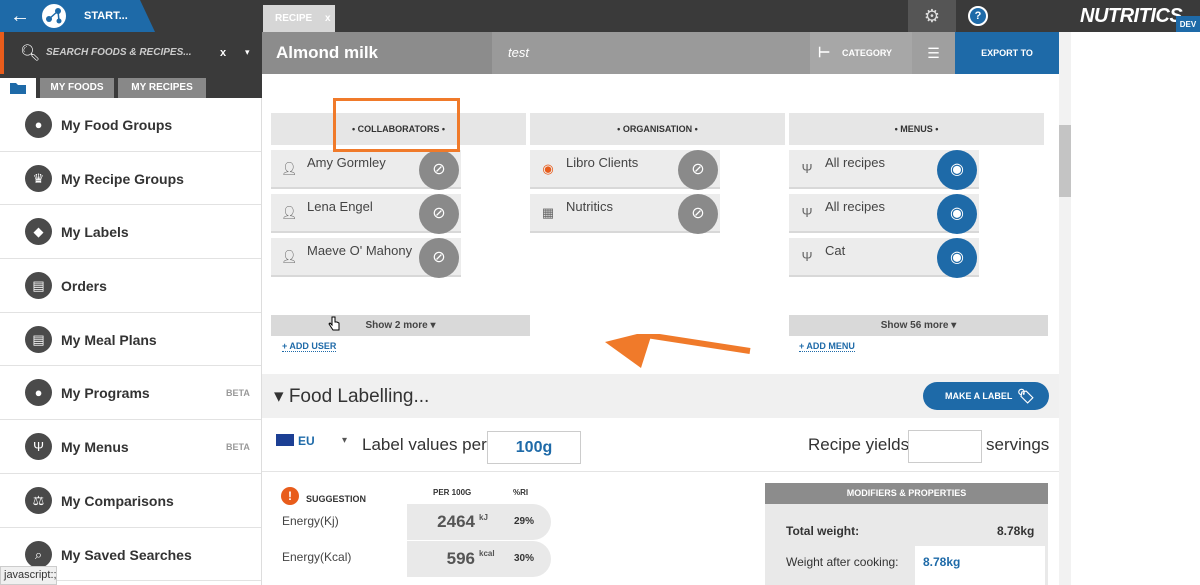 The width and height of the screenshot is (1200, 585). Describe the element at coordinates (30, 53) in the screenshot. I see `search-icon: 🔍︎` at that location.